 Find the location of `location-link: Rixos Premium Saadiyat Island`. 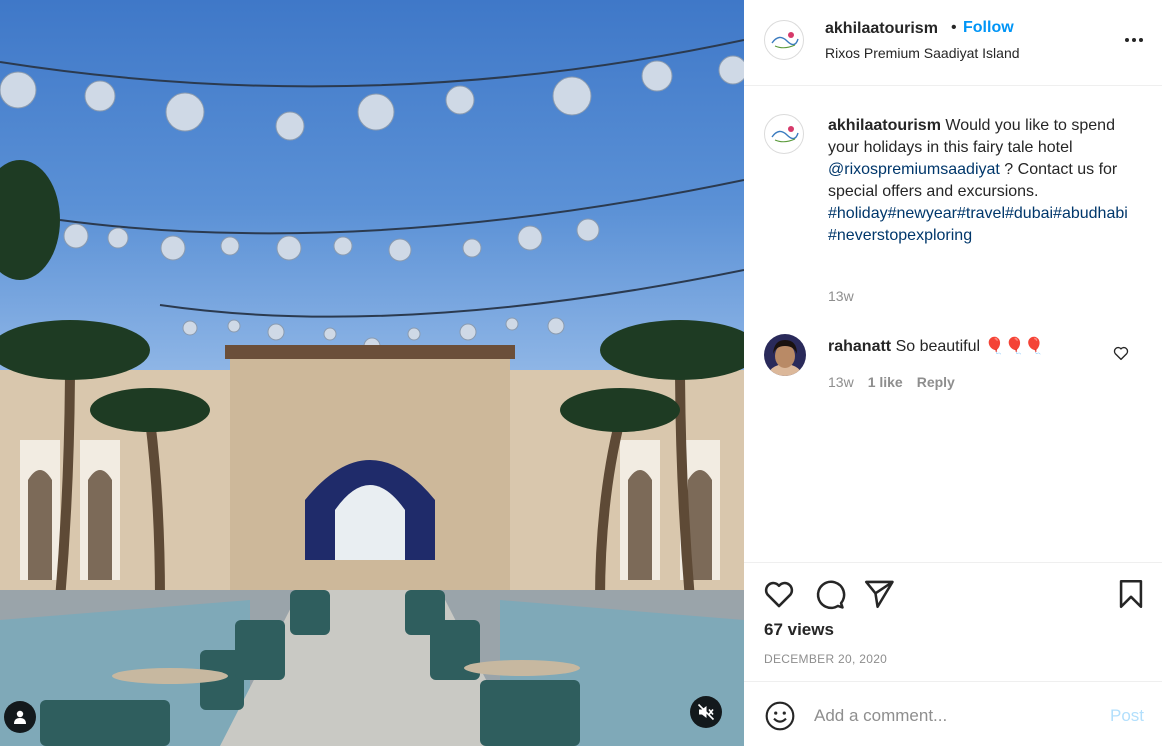

location-link: Rixos Premium Saadiyat Island is located at coordinates (922, 53).